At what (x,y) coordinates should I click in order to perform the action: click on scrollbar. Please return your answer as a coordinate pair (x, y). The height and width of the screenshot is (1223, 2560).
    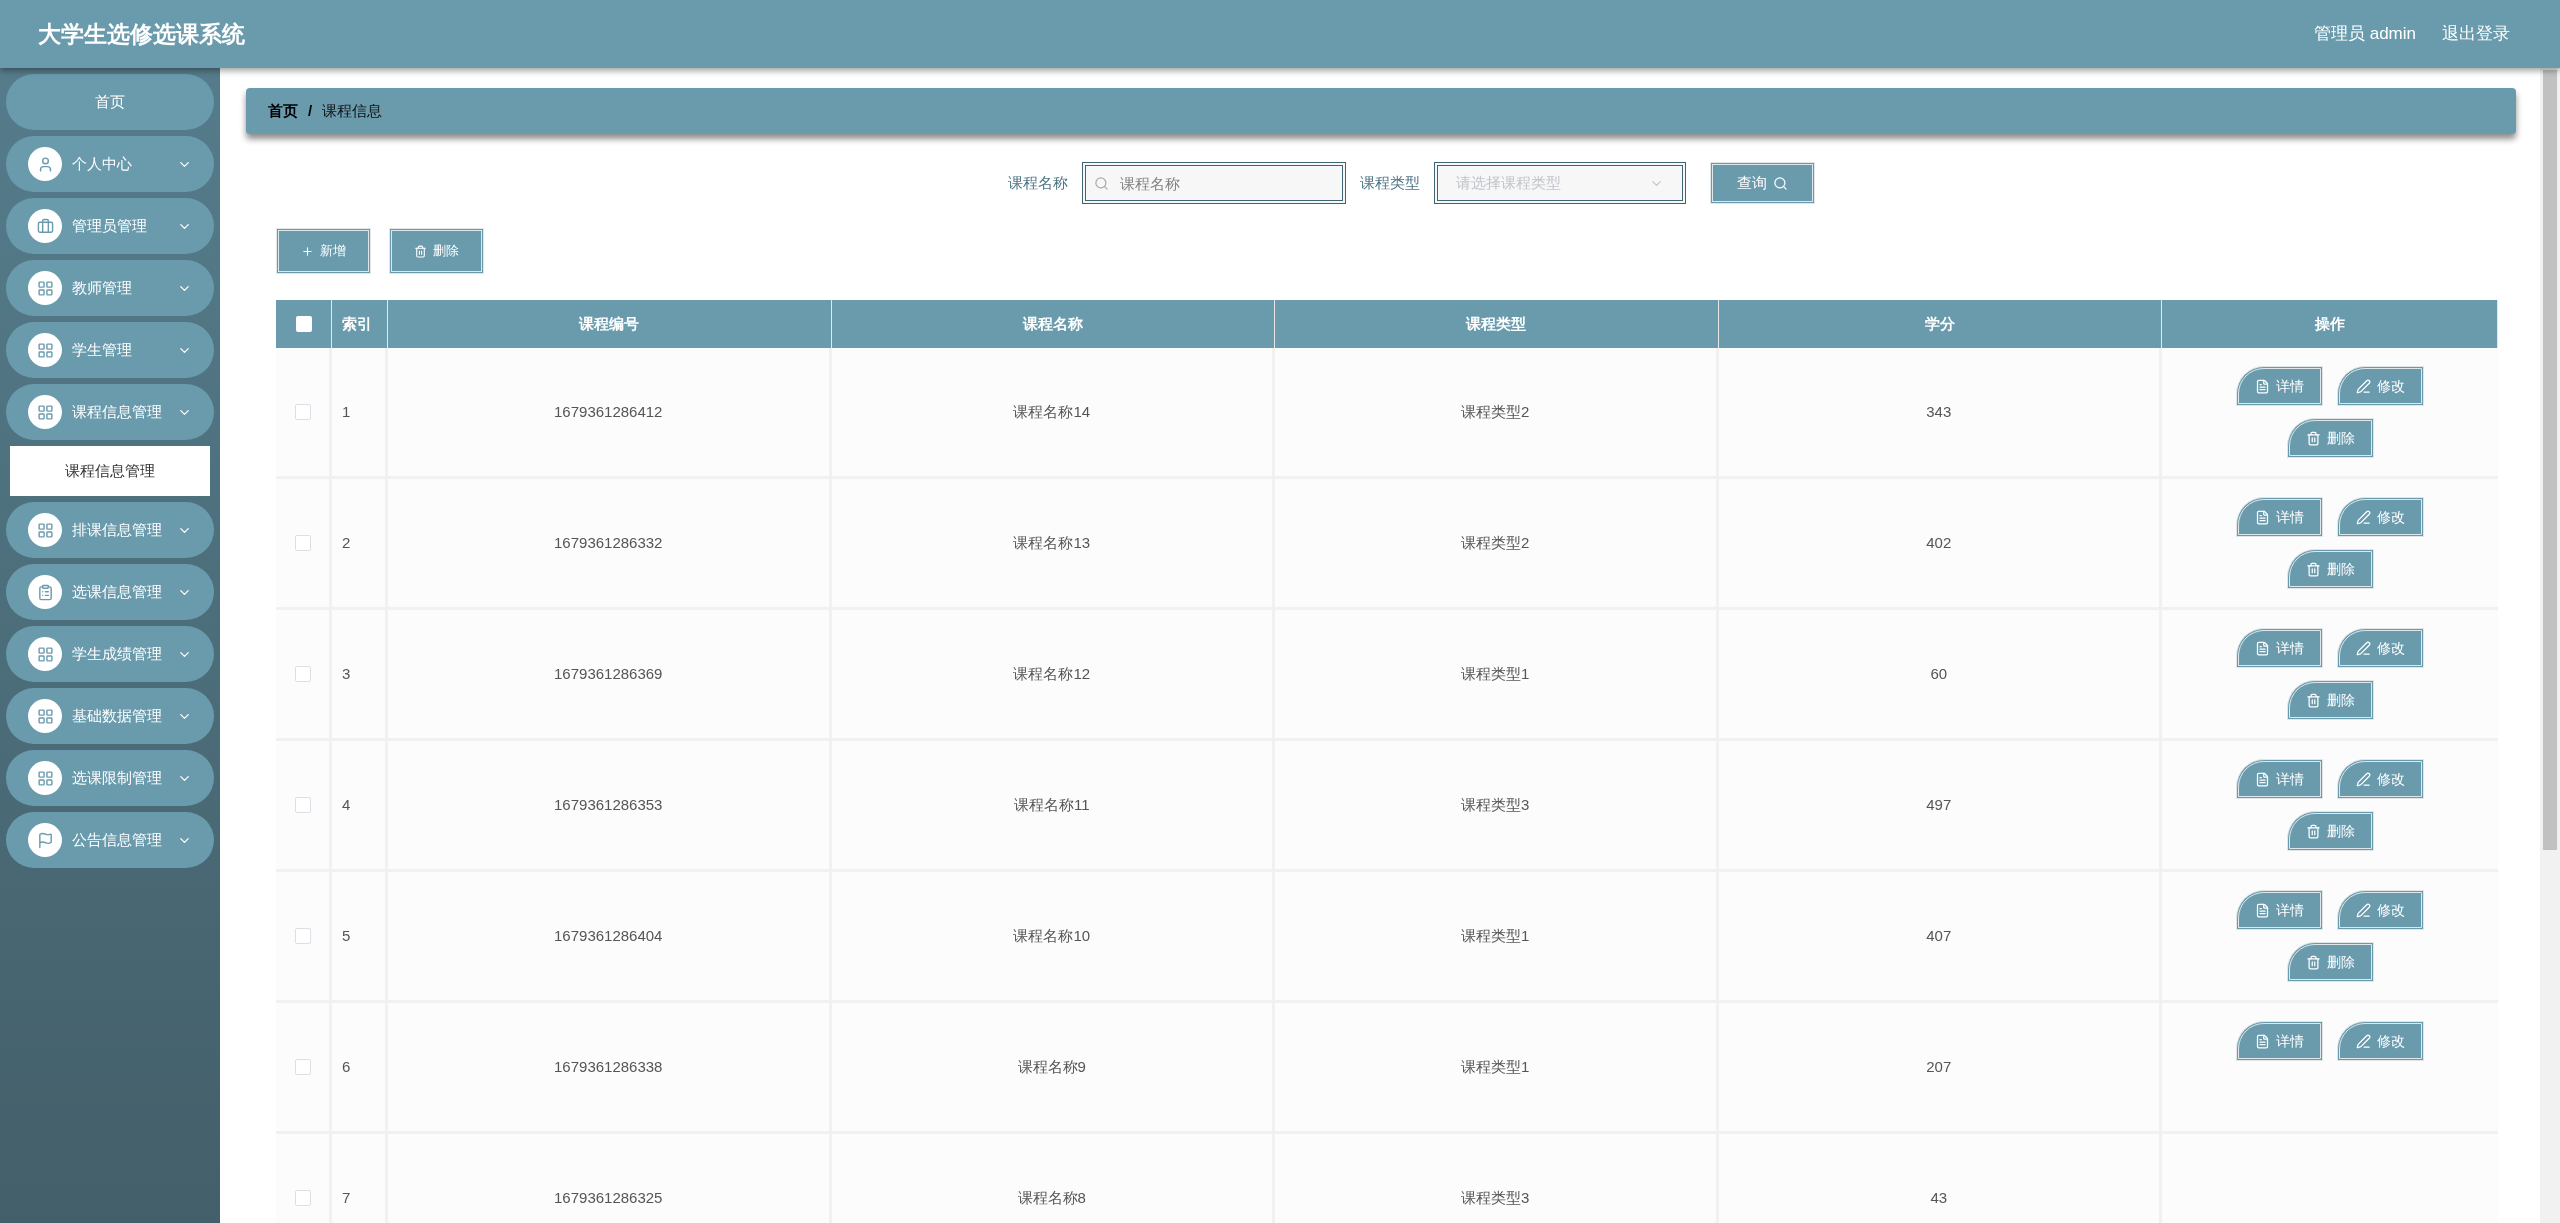
    Looking at the image, I should click on (2550, 645).